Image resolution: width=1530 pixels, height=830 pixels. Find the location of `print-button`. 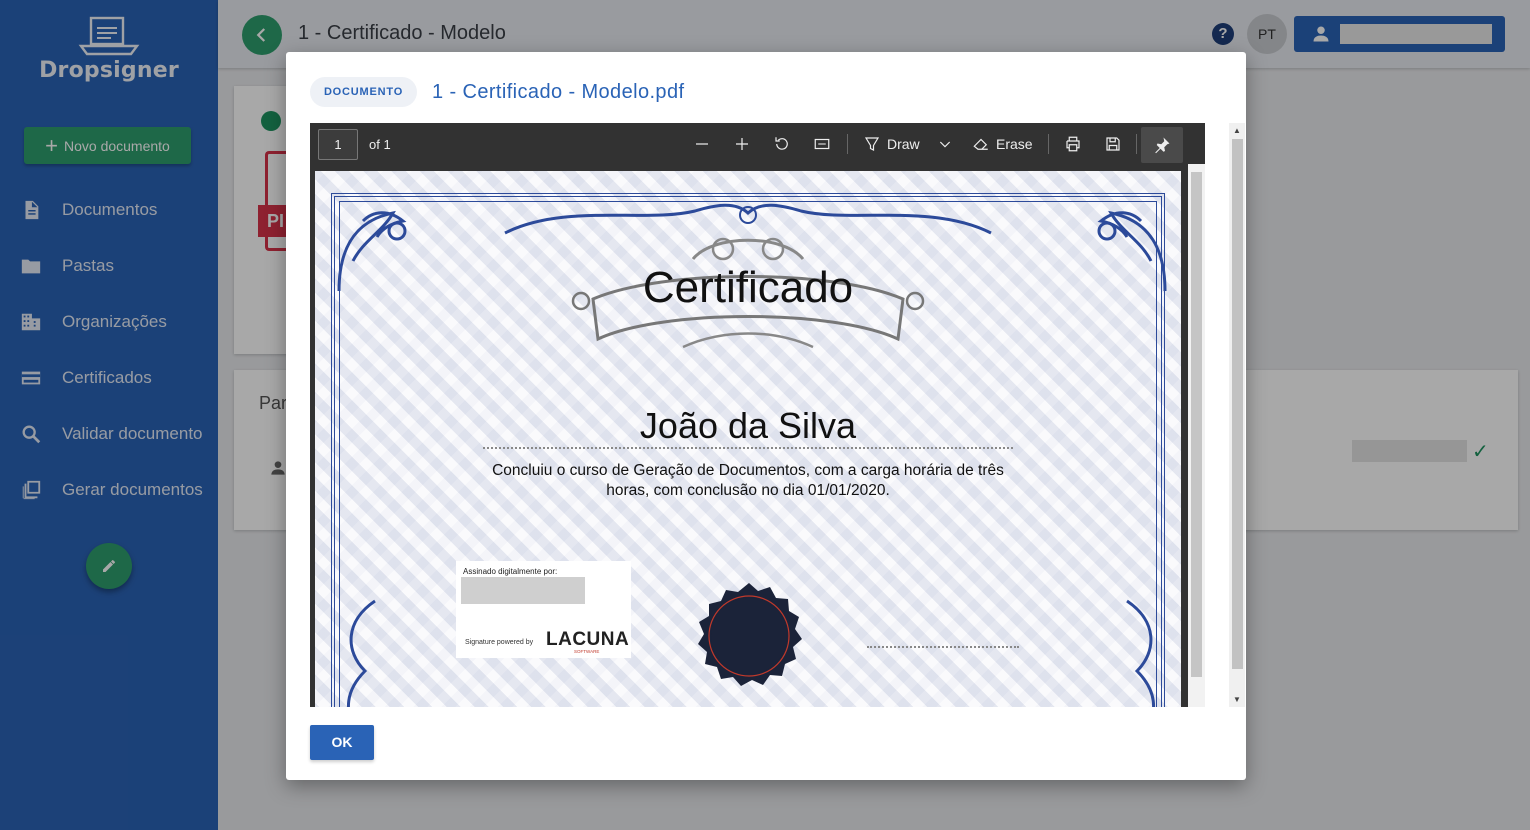

print-button is located at coordinates (1073, 144).